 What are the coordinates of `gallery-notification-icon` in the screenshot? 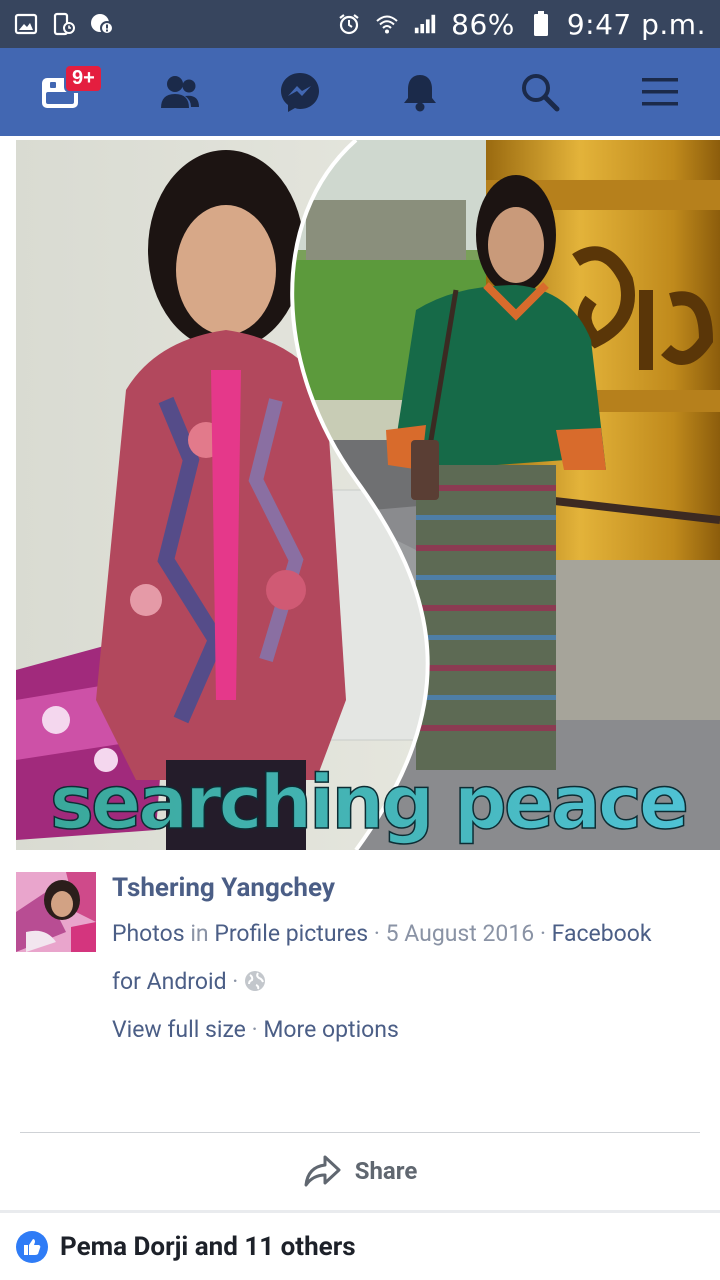 It's located at (26, 24).